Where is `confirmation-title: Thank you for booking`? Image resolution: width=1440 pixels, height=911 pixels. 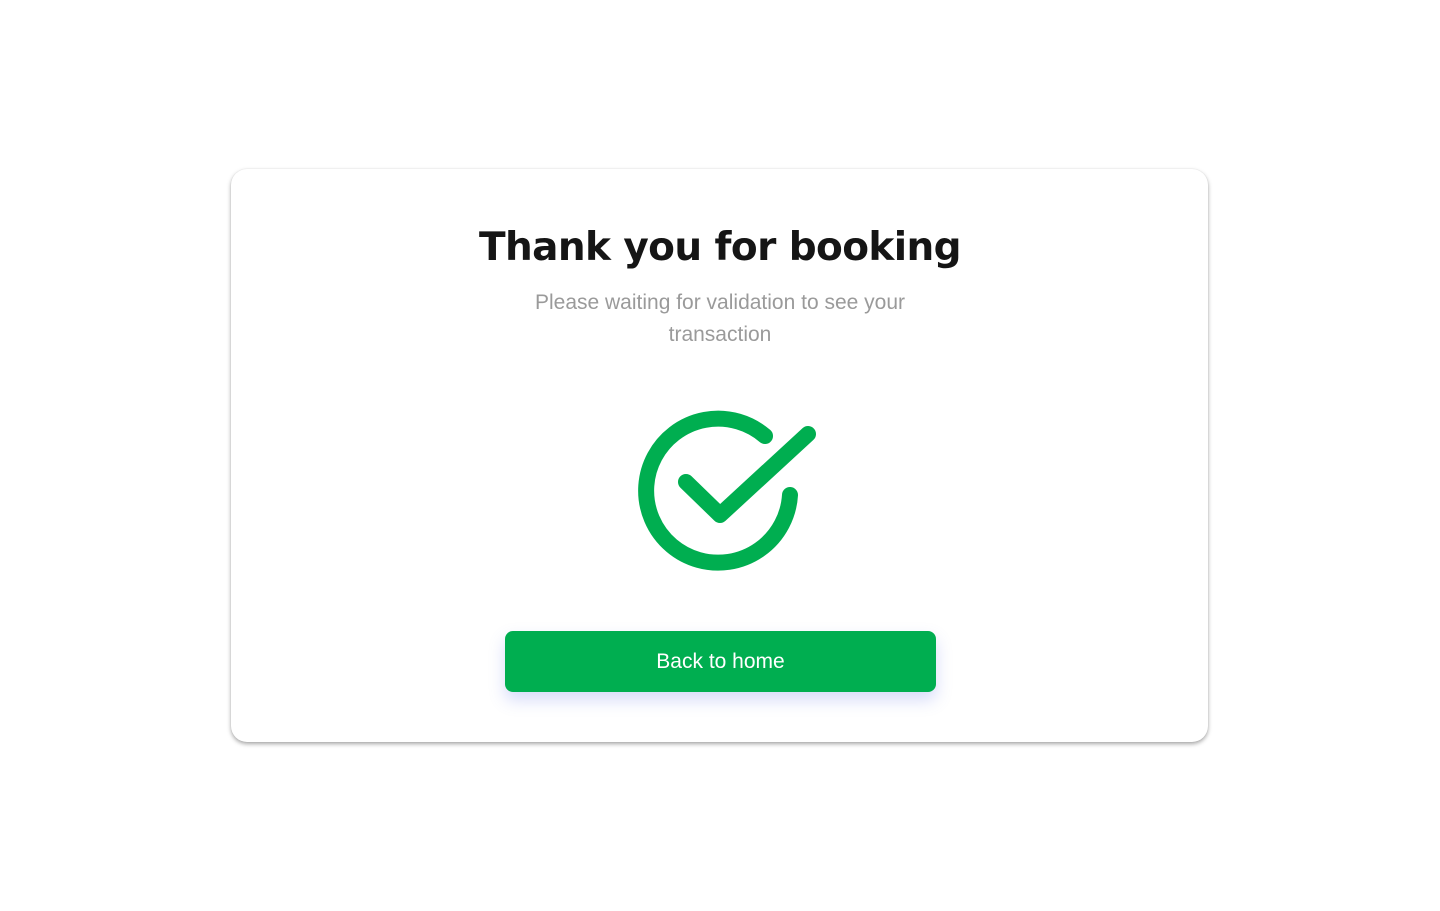 confirmation-title: Thank you for booking is located at coordinates (720, 247).